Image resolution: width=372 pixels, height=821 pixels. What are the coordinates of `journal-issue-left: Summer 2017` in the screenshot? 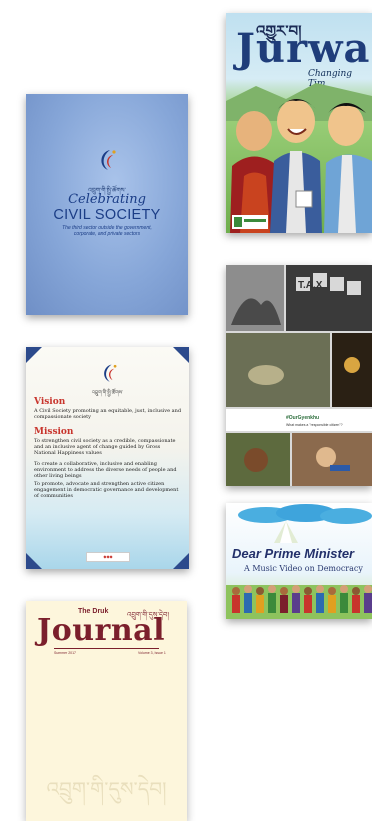 It's located at (65, 653).